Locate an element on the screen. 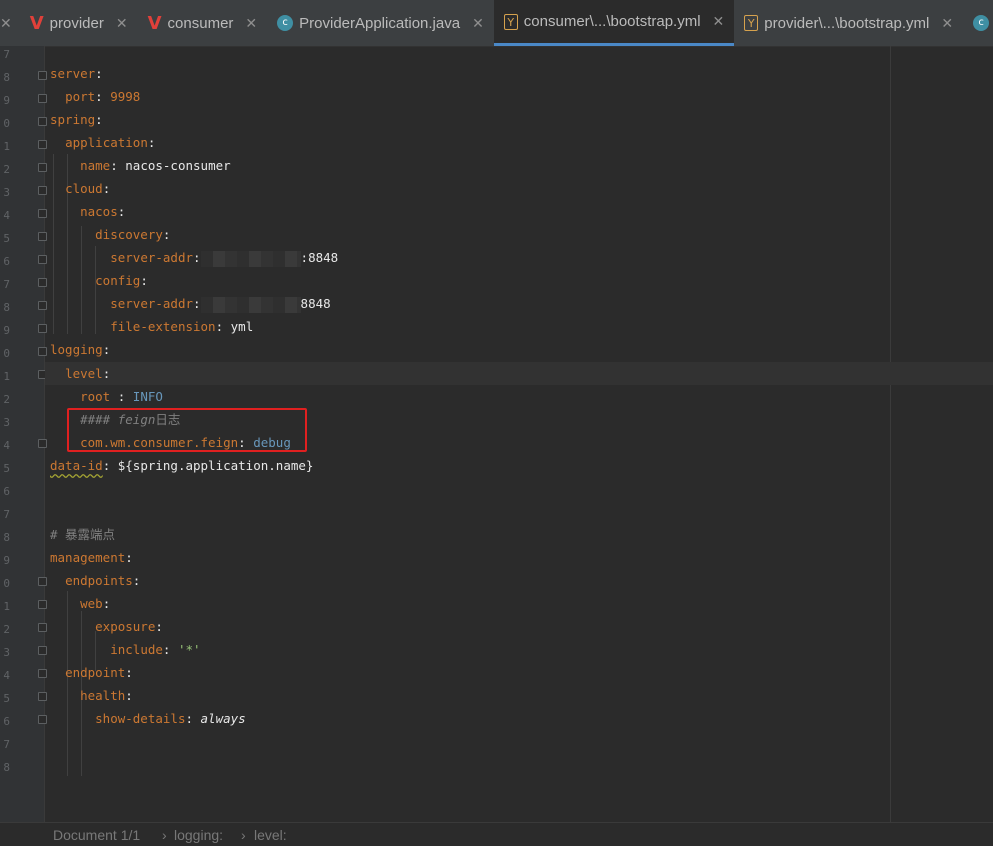  yaml-key: discovery is located at coordinates (129, 234).